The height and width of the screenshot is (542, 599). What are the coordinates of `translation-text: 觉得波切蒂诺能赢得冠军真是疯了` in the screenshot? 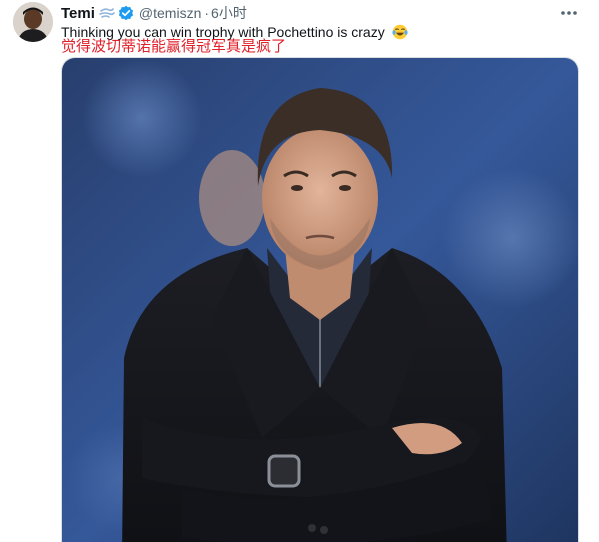 It's located at (174, 46).